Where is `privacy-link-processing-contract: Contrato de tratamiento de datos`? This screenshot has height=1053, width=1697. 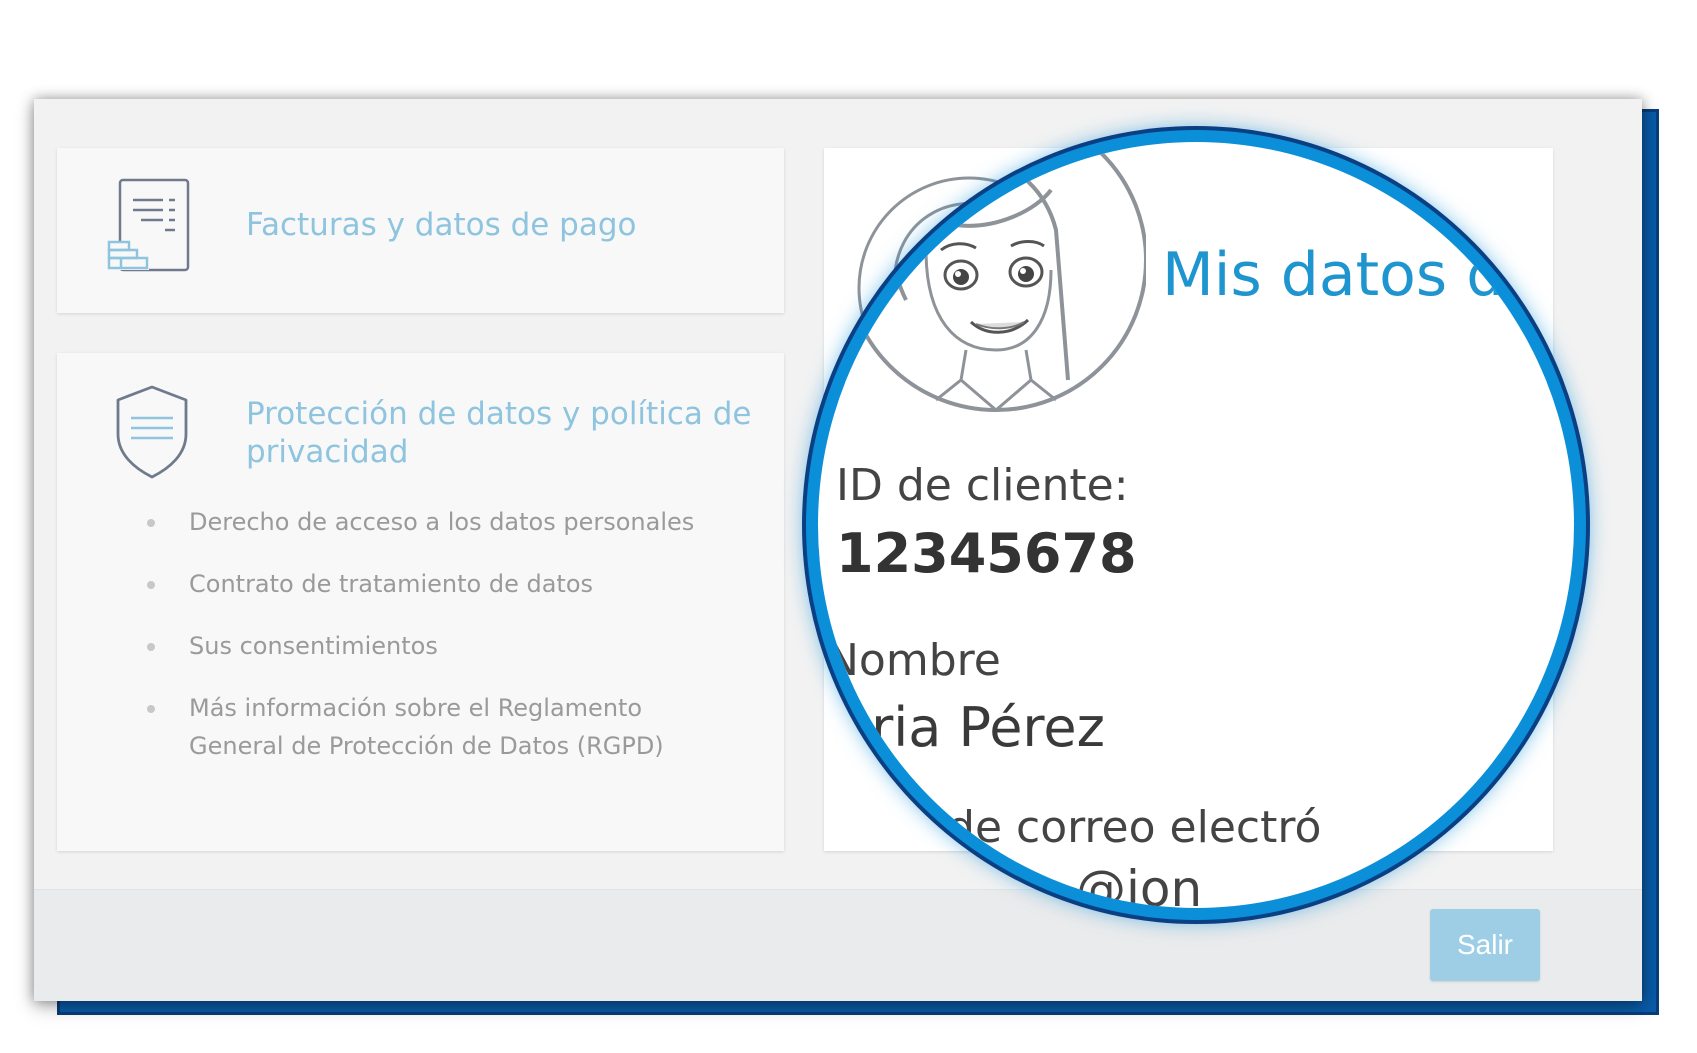
privacy-link-processing-contract: Contrato de tratamiento de datos is located at coordinates (427, 584).